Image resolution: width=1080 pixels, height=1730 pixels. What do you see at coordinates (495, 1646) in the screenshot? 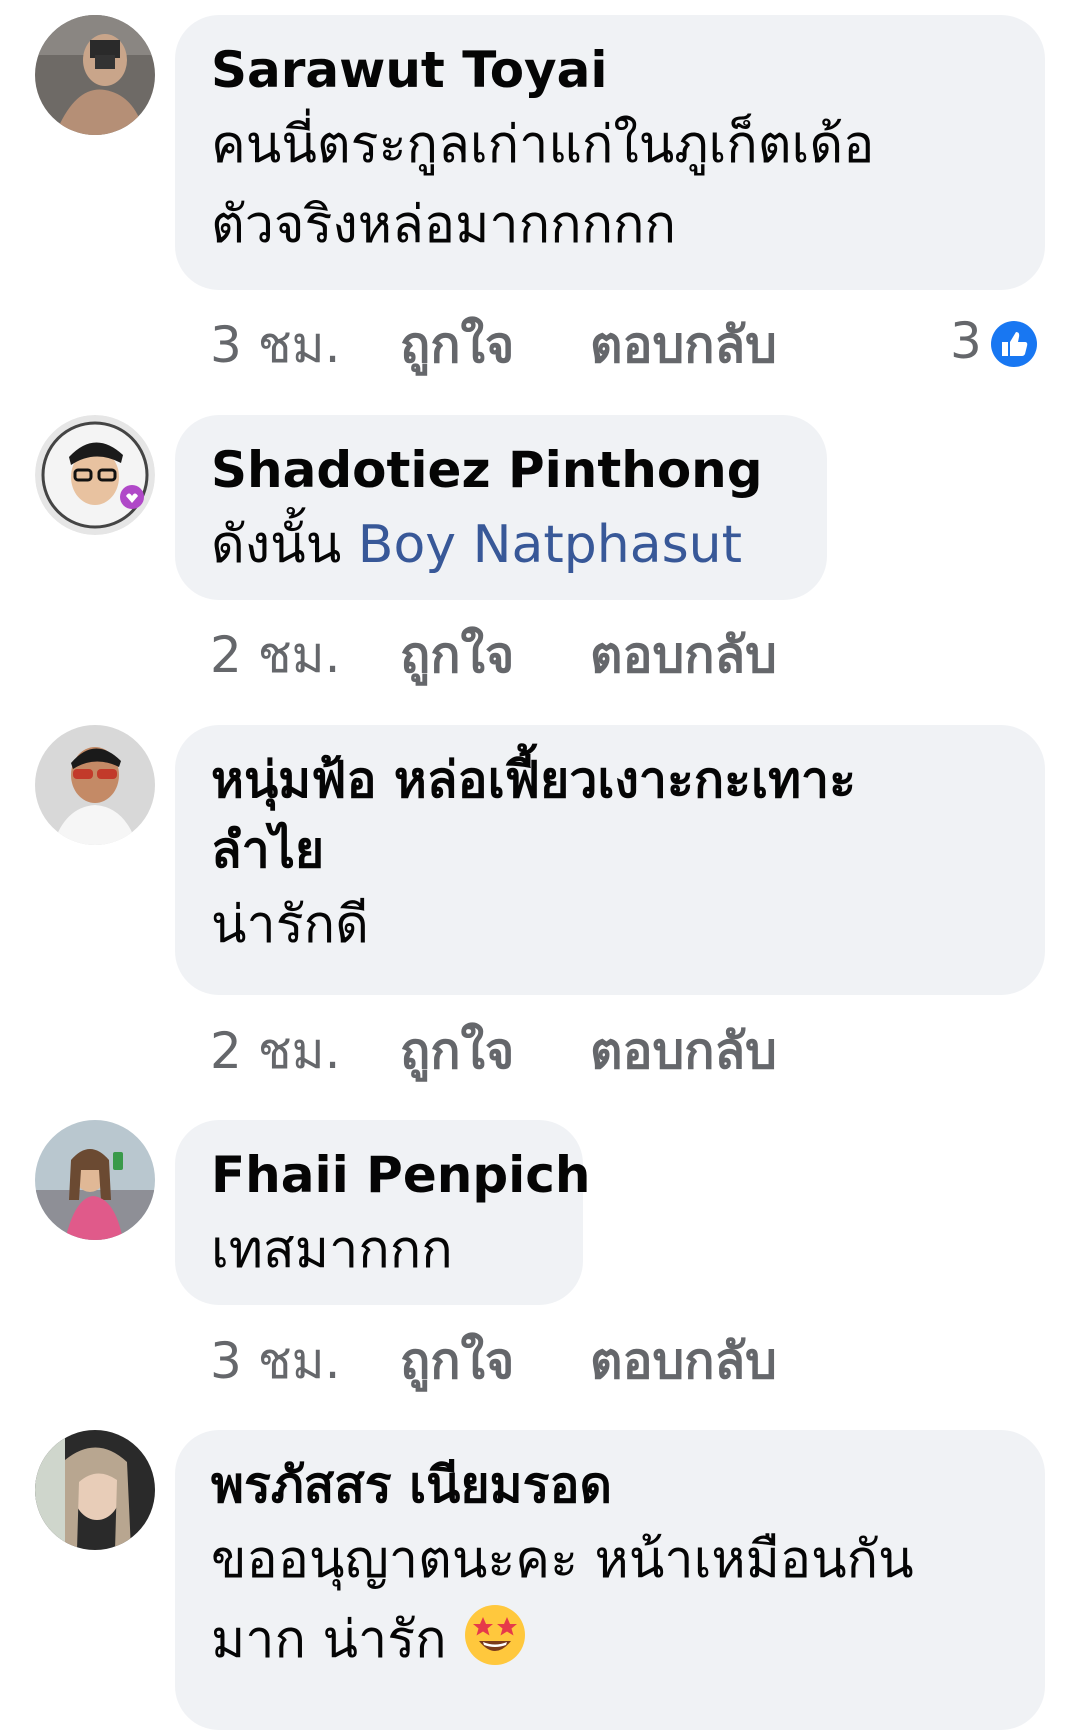
I see `star-struck-emoji-icon` at bounding box center [495, 1646].